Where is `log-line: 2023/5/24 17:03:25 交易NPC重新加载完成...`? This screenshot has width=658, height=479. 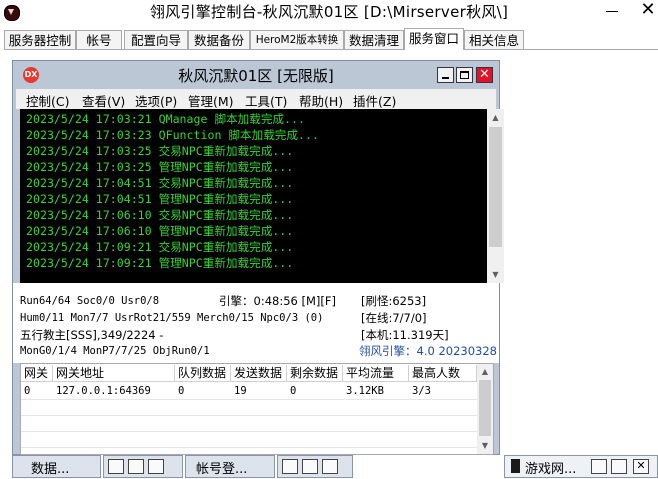
log-line: 2023/5/24 17:03:25 交易NPC重新加载完成... is located at coordinates (160, 151).